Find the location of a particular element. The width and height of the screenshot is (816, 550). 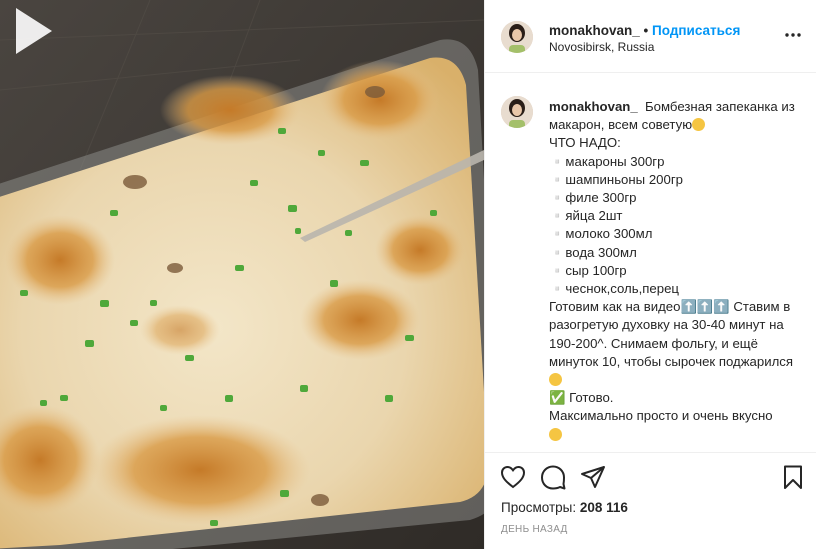

heart-icon is located at coordinates (513, 477).